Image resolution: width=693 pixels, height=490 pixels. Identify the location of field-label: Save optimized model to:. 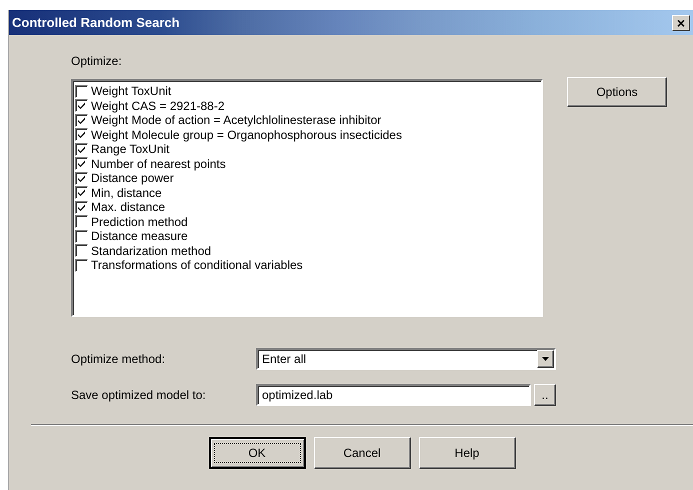
(139, 395).